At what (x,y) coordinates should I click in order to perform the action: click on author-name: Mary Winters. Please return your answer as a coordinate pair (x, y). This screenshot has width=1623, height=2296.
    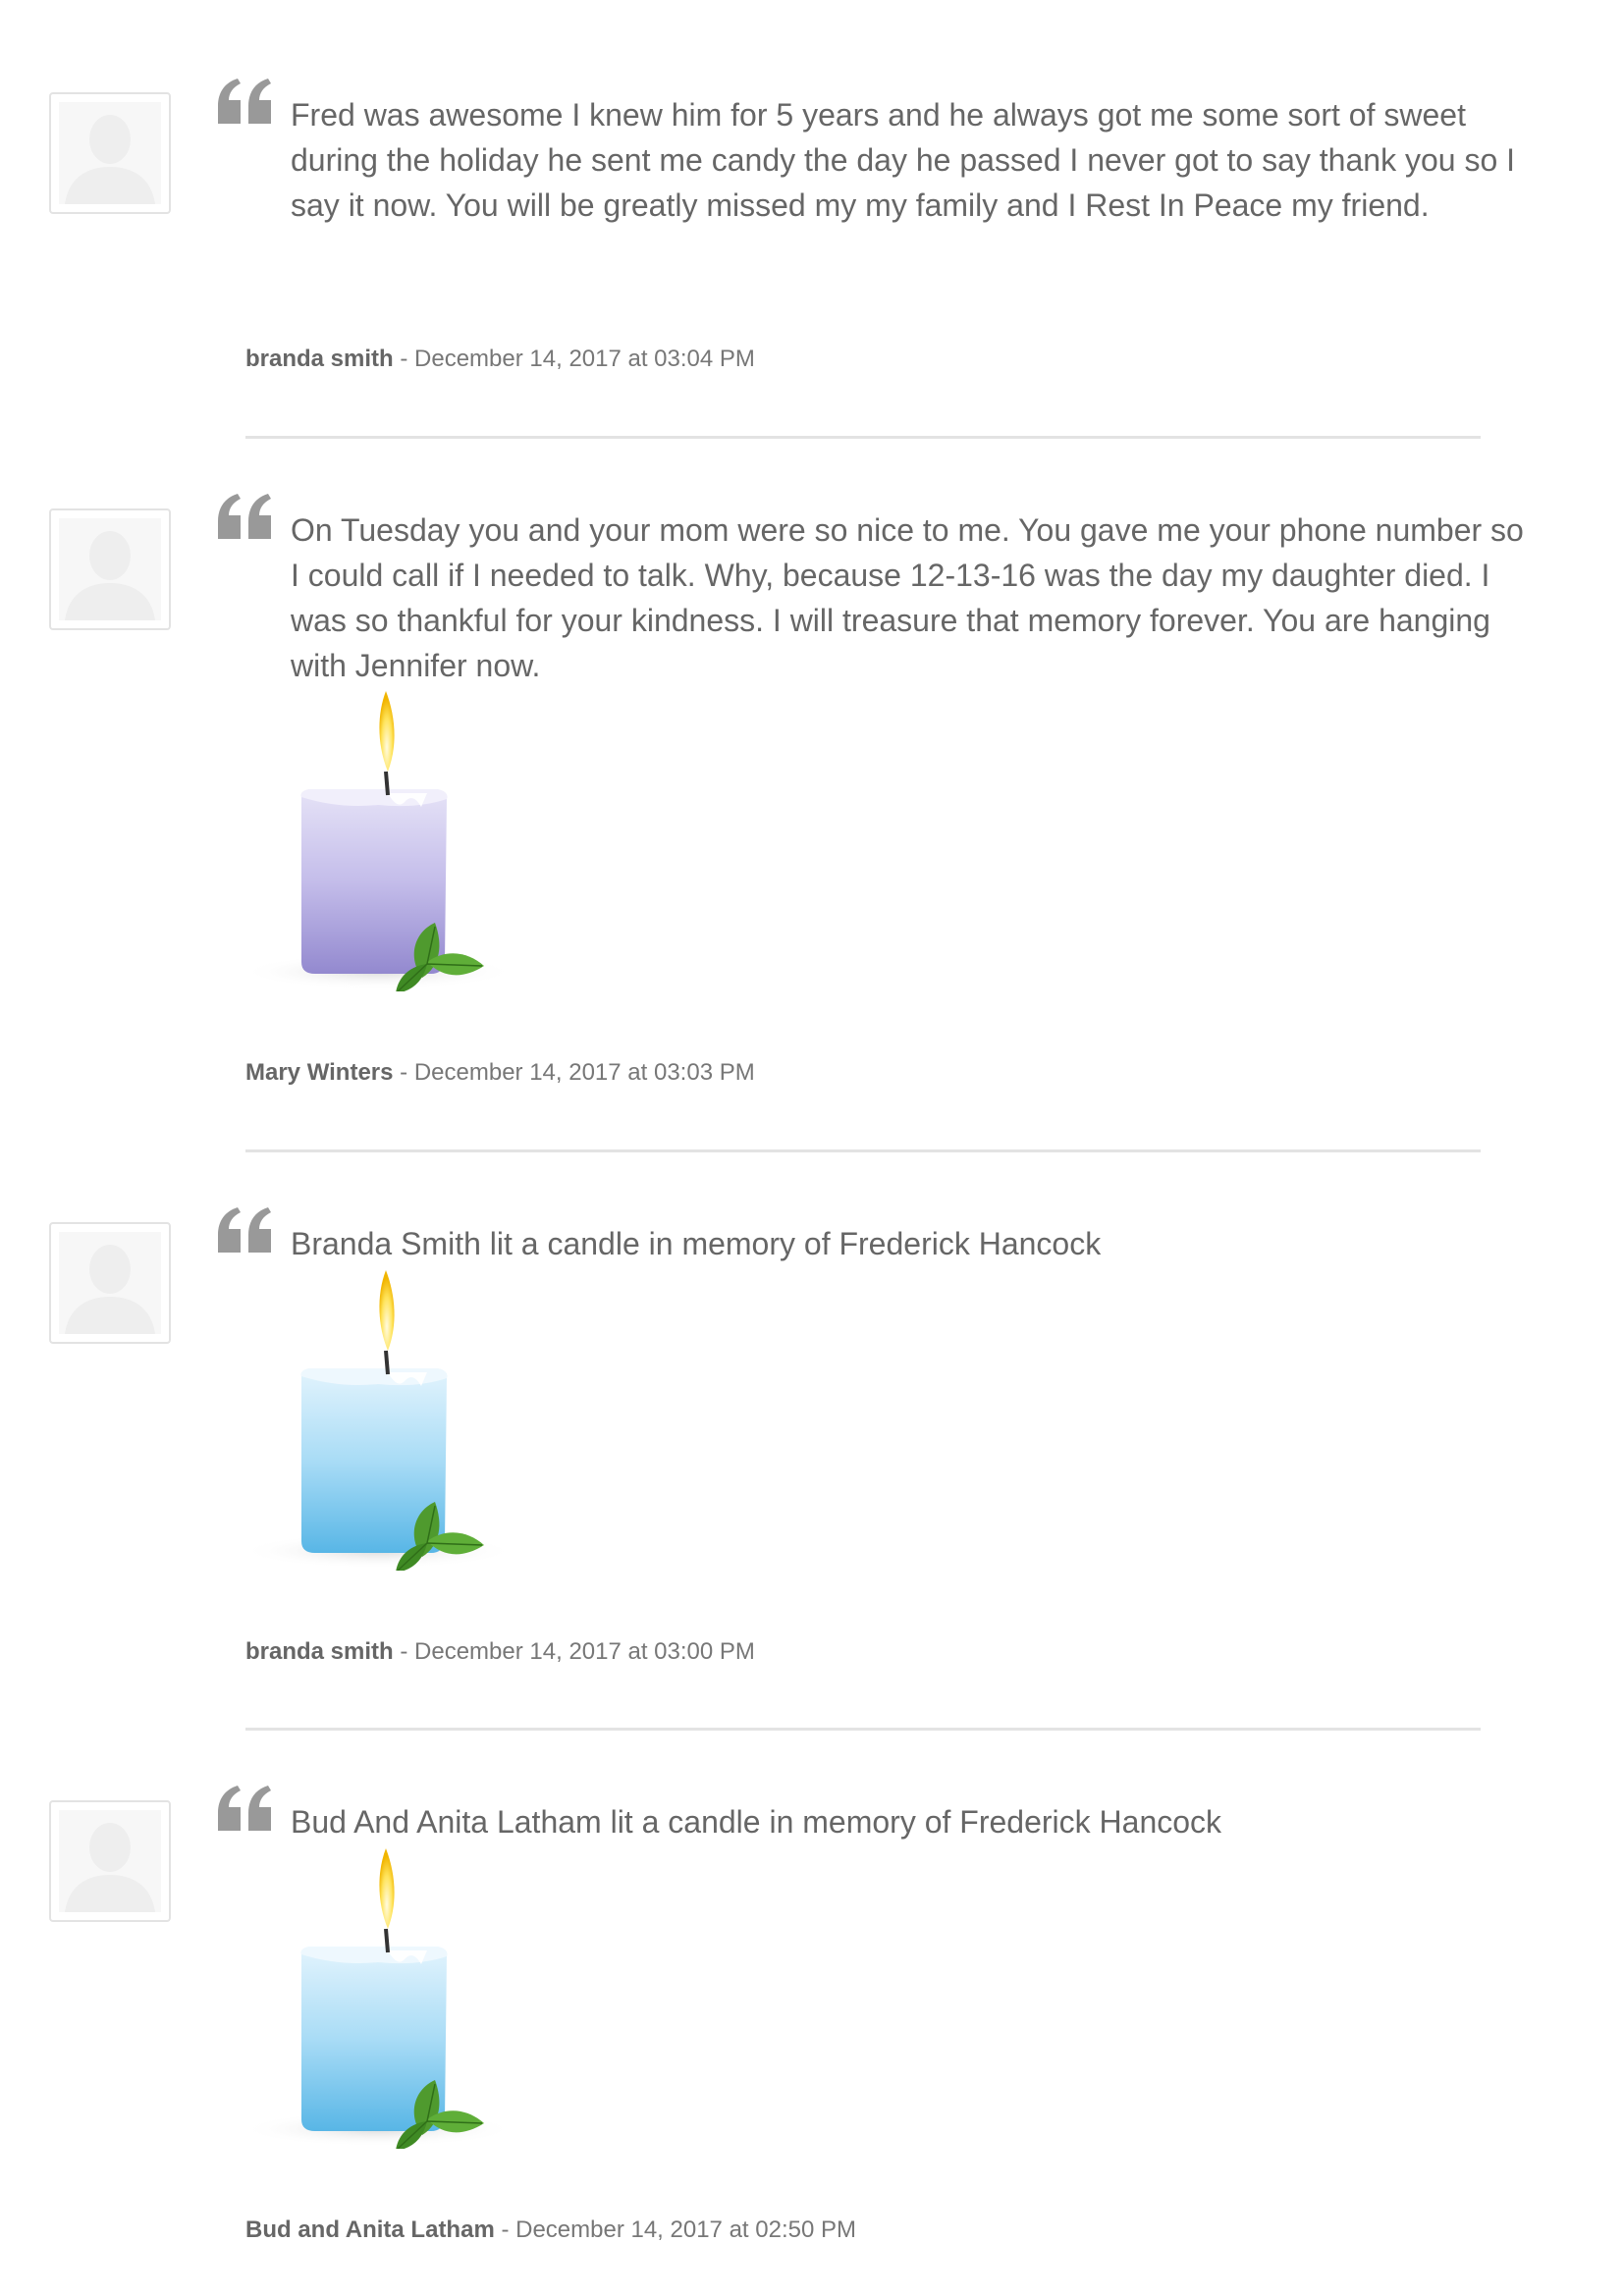
    Looking at the image, I should click on (319, 1072).